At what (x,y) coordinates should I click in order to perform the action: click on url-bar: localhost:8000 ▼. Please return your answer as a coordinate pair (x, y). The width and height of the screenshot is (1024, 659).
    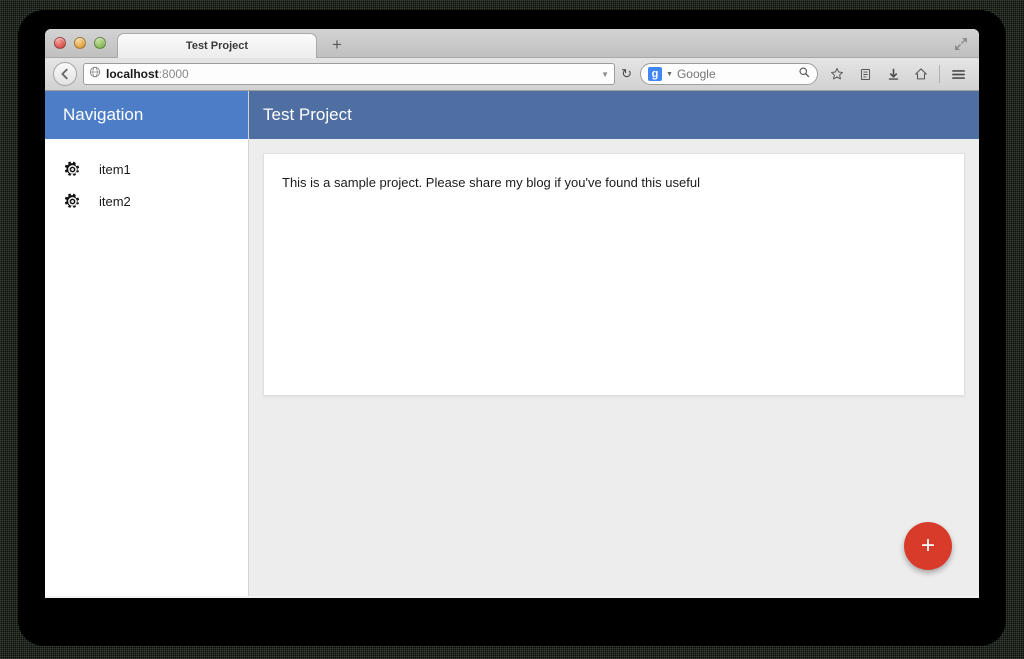
    Looking at the image, I should click on (349, 74).